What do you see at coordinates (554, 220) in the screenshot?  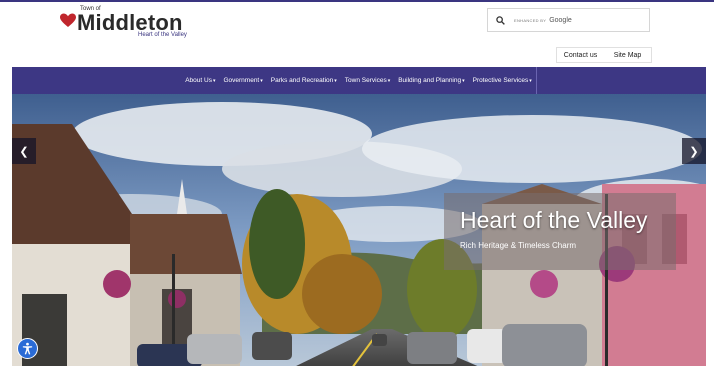 I see `hero-title: Heart of the Valley` at bounding box center [554, 220].